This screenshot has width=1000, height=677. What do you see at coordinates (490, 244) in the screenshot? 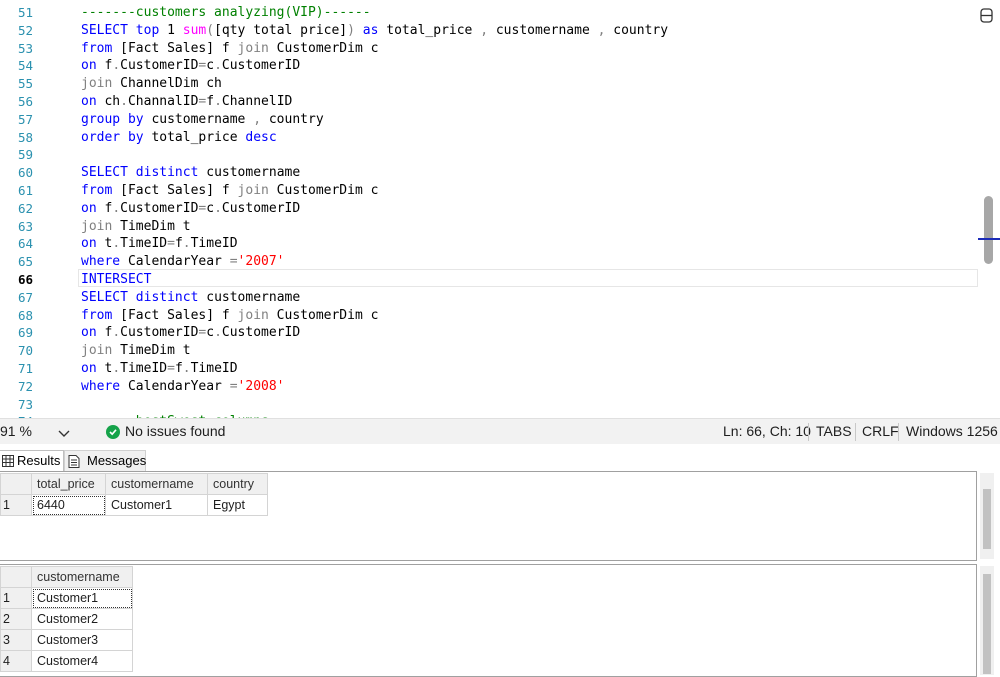
I see `code-line: 64 on t.TimeID=f.TimeID` at bounding box center [490, 244].